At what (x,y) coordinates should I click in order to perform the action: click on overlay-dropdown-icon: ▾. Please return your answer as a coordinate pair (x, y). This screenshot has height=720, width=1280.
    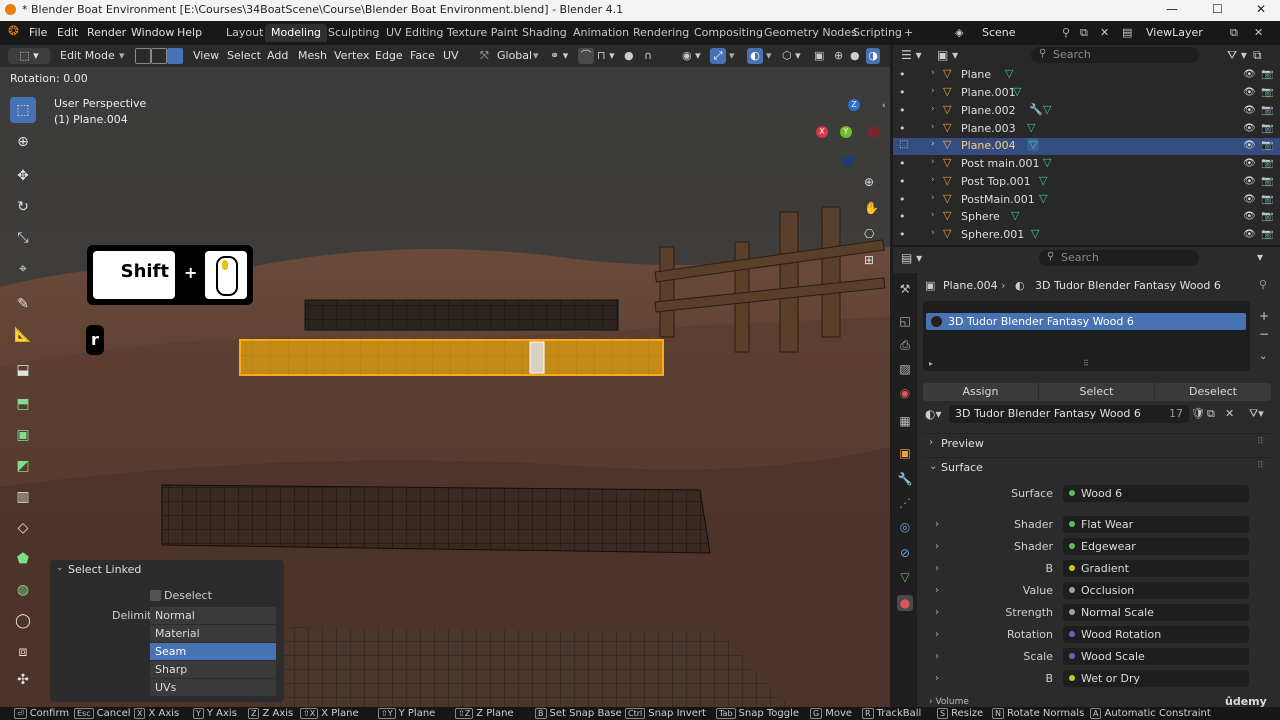
    Looking at the image, I should click on (769, 56).